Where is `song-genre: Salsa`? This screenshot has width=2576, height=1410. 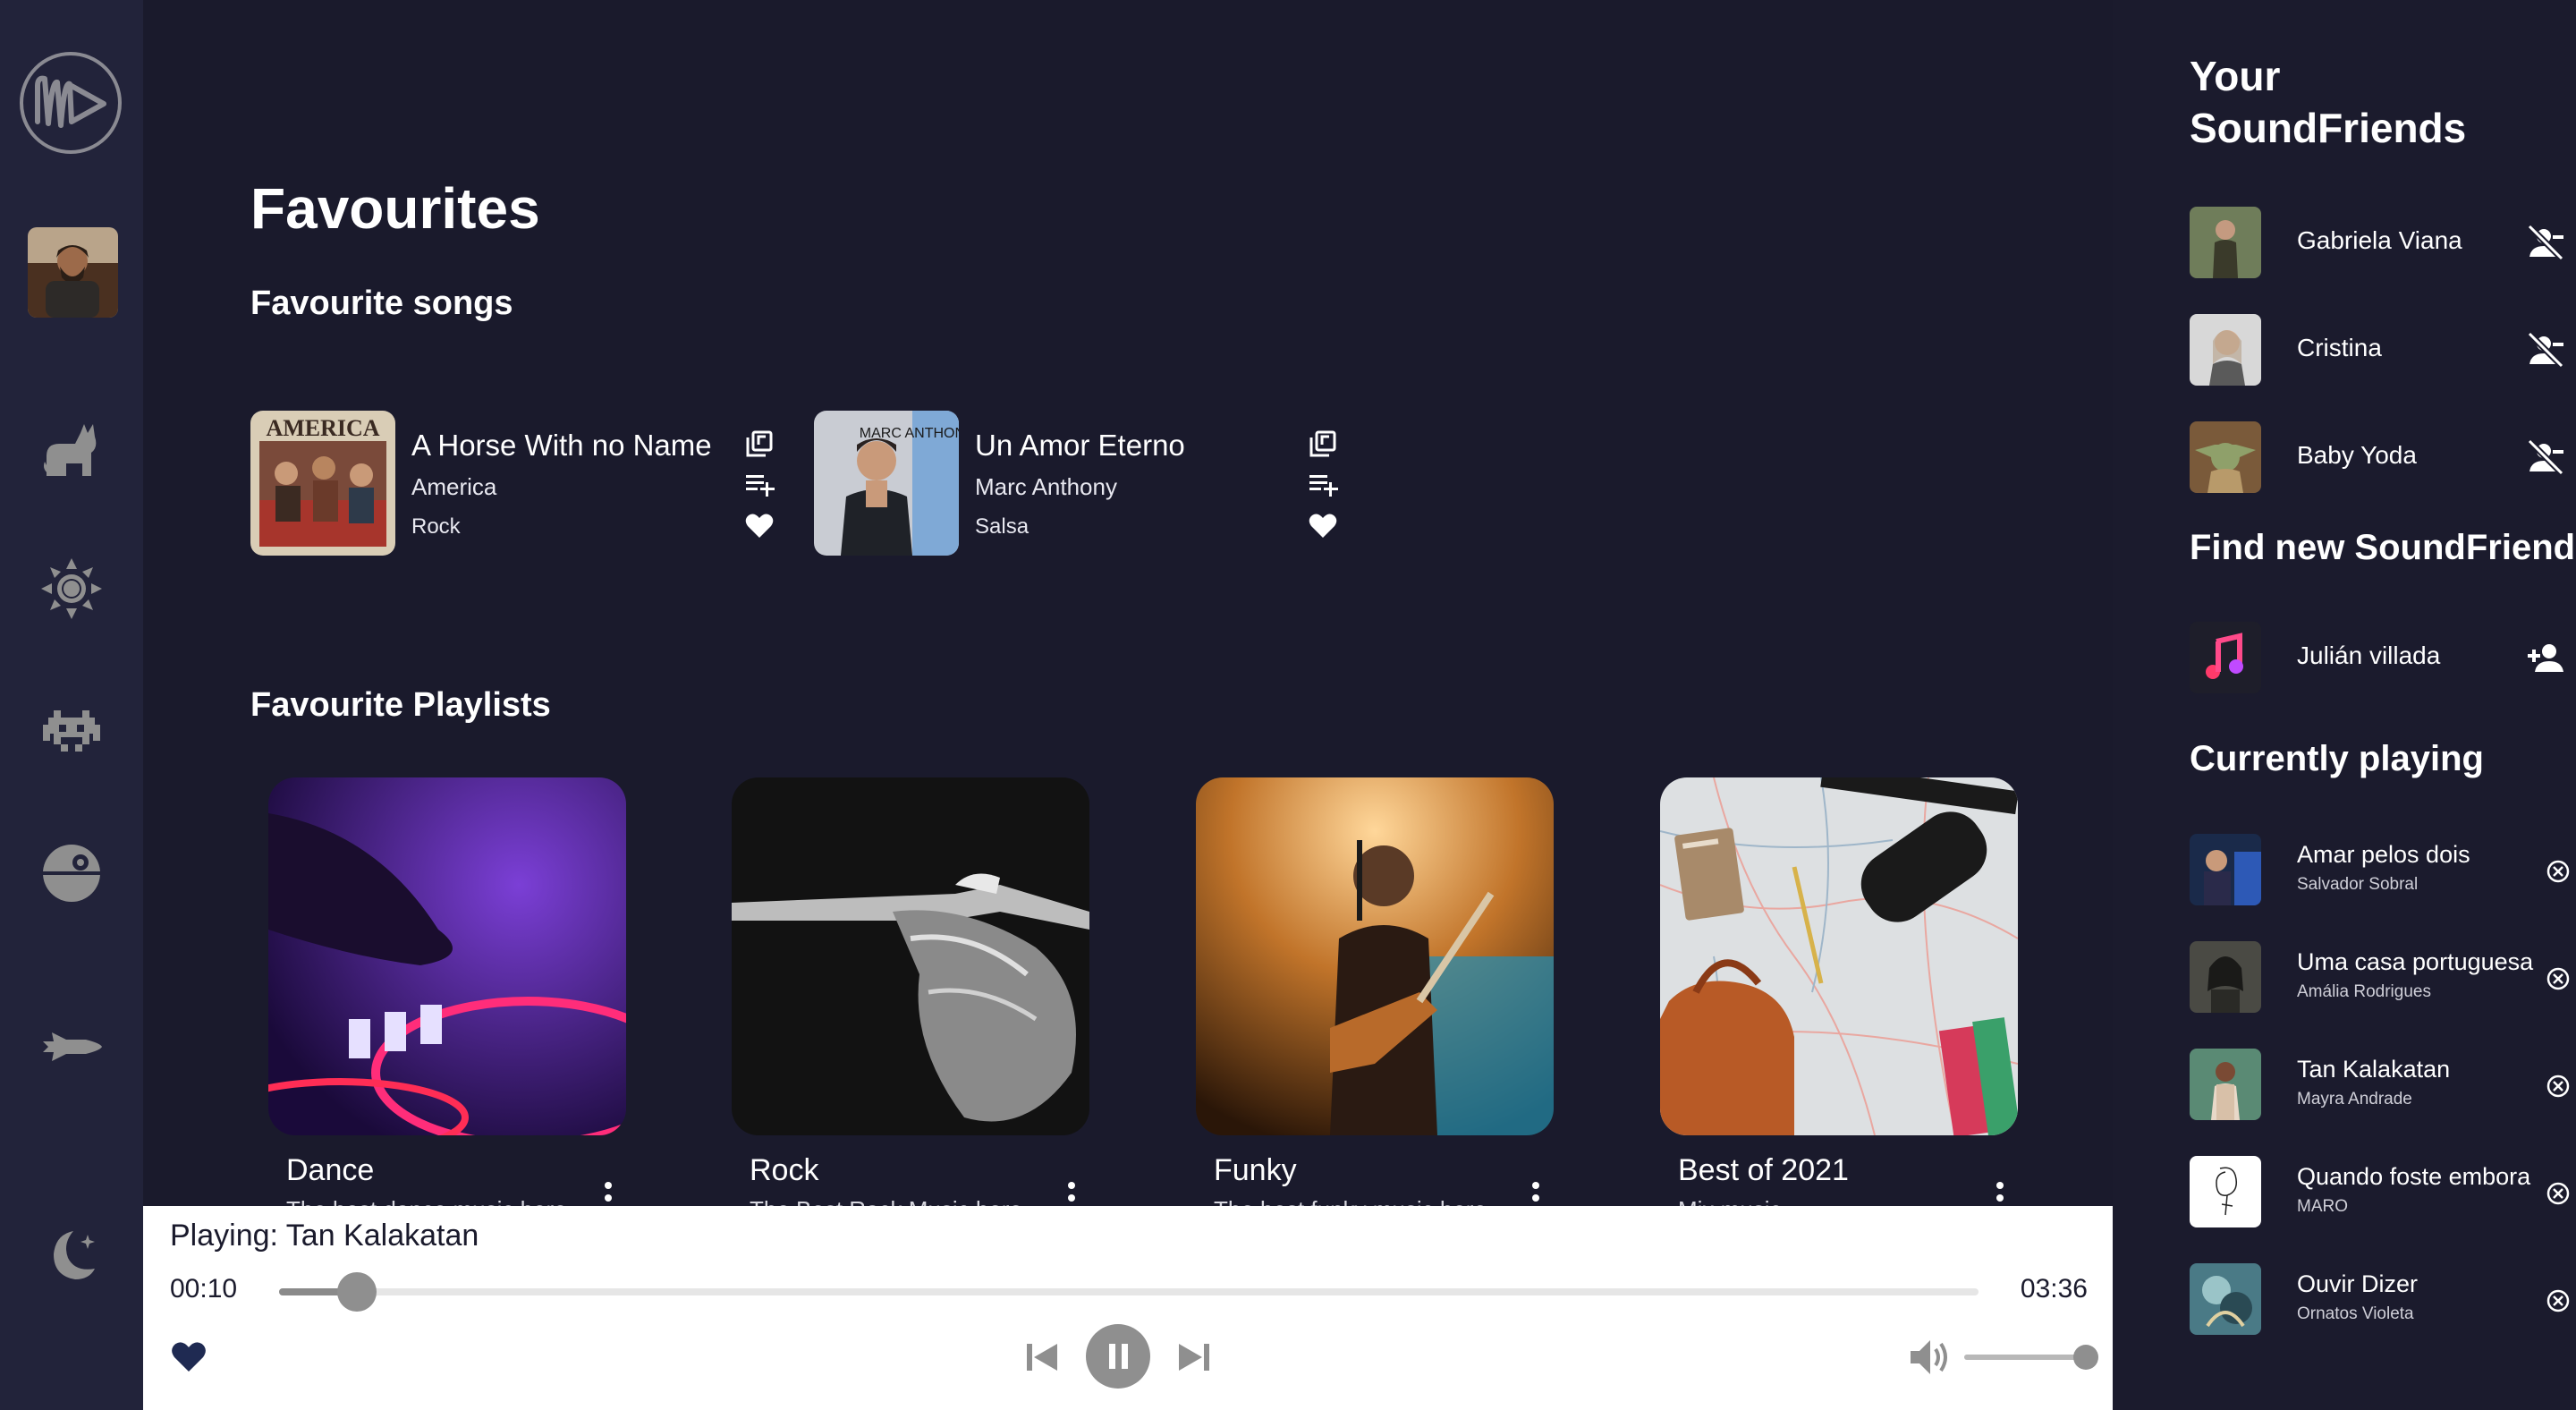 song-genre: Salsa is located at coordinates (1002, 526).